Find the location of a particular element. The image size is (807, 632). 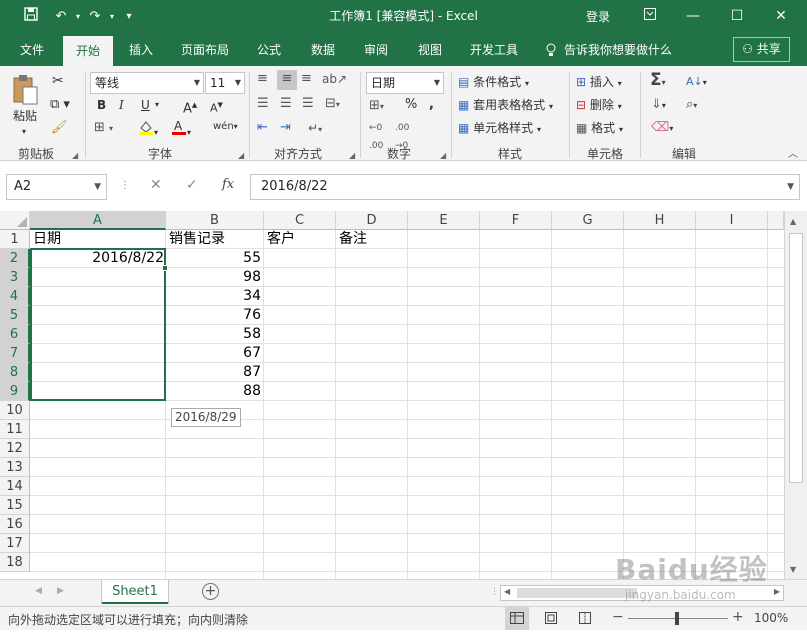

orientation-icon: ab↗ is located at coordinates (334, 79).